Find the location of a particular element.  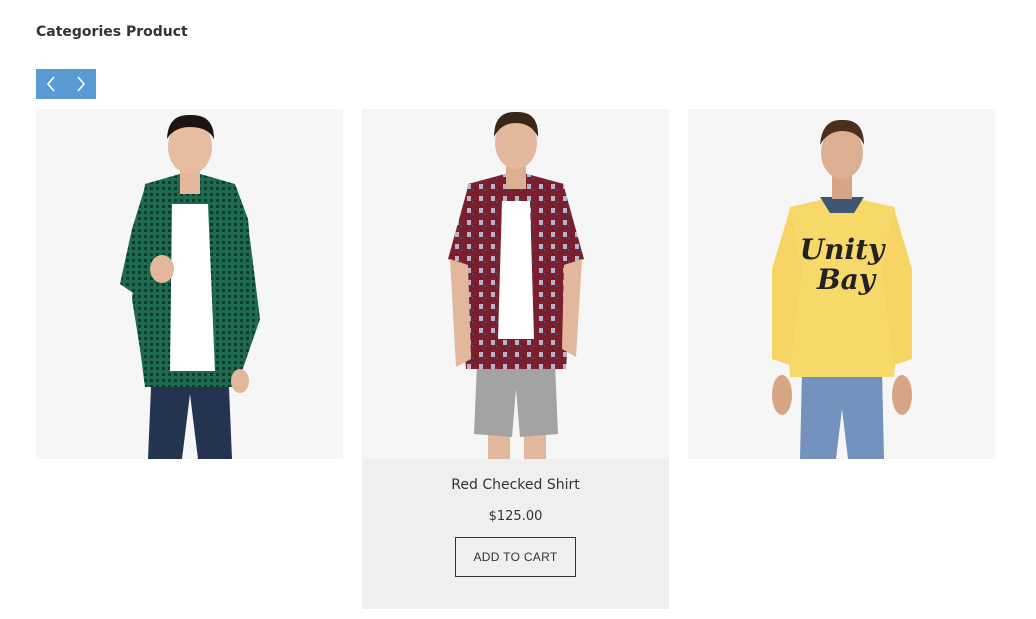

model-green-checked-shirt is located at coordinates (189, 286).